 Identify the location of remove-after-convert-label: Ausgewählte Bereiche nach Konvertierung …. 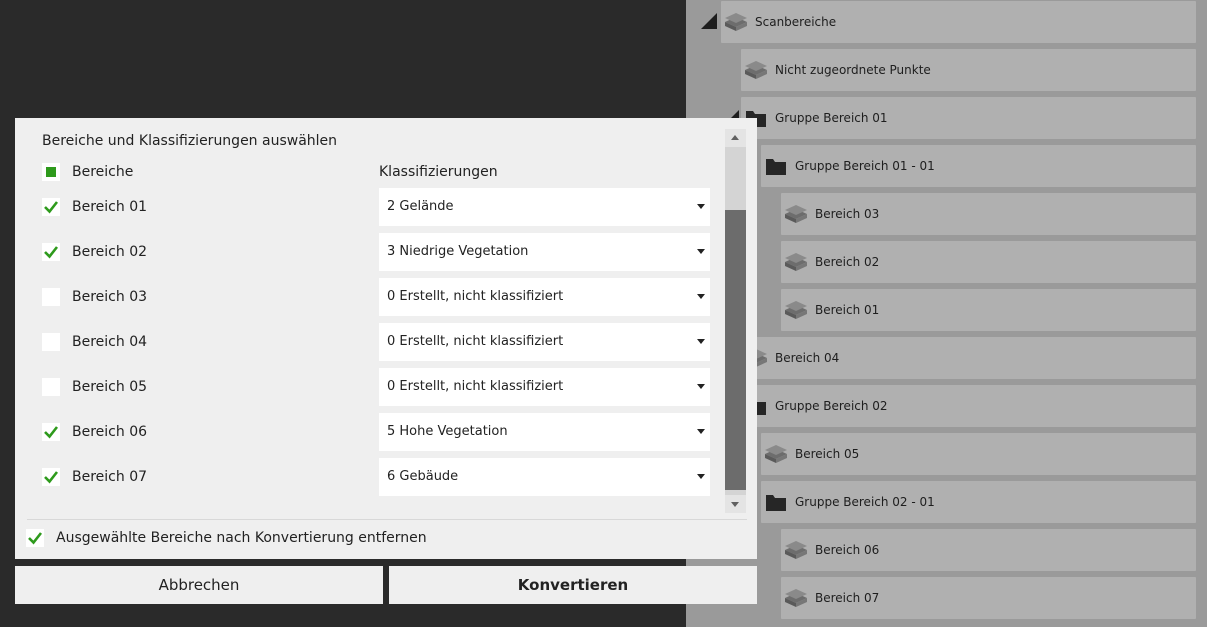
(241, 538).